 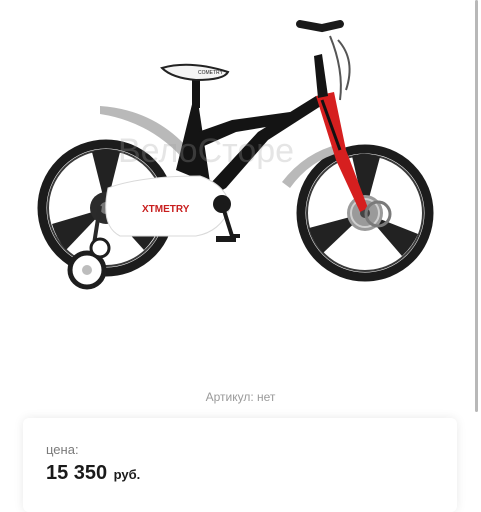 I want to click on frame-brand-text: XTMETRY, so click(x=166, y=209).